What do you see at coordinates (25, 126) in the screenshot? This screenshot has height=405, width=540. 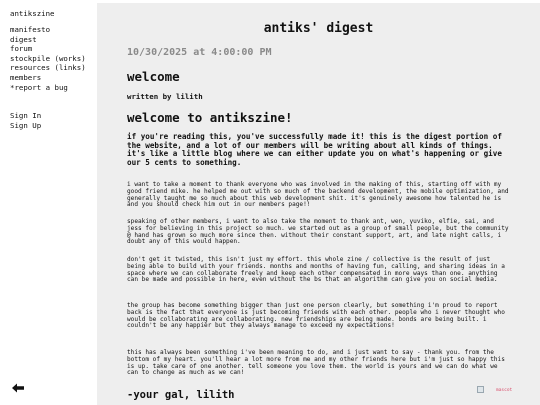 I see `sign-up-link: Sign Up` at bounding box center [25, 126].